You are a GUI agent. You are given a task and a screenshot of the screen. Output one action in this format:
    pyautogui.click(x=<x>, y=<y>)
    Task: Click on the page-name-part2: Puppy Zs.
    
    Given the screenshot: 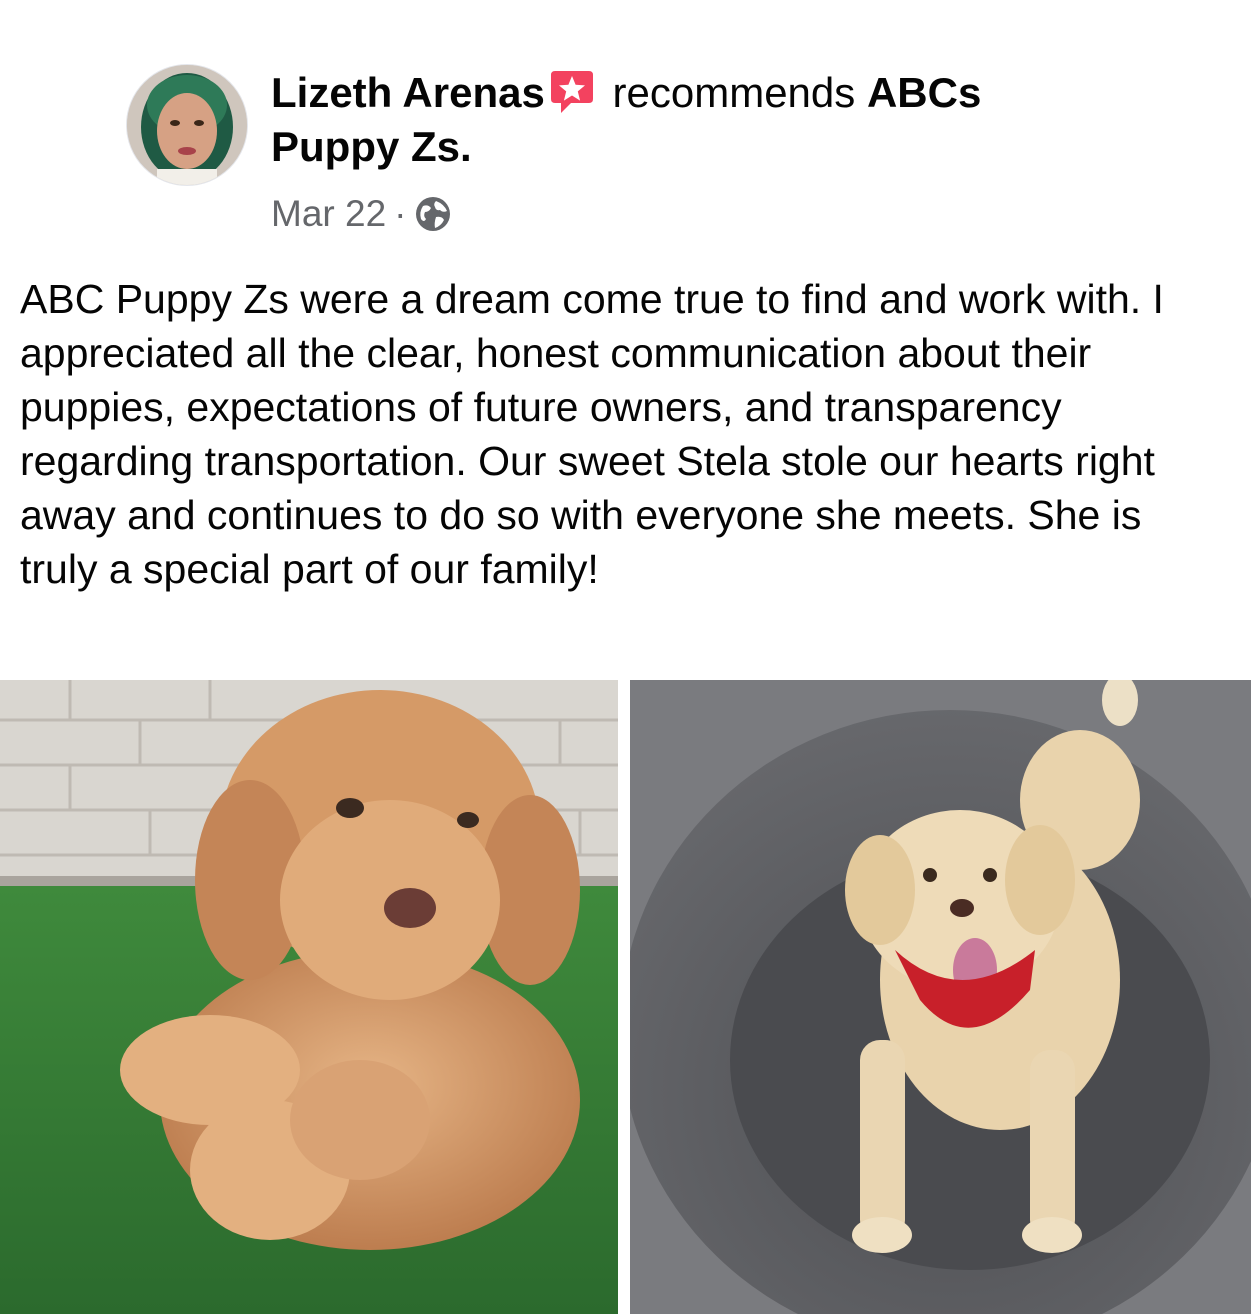 What is the action you would take?
    pyautogui.click(x=371, y=146)
    